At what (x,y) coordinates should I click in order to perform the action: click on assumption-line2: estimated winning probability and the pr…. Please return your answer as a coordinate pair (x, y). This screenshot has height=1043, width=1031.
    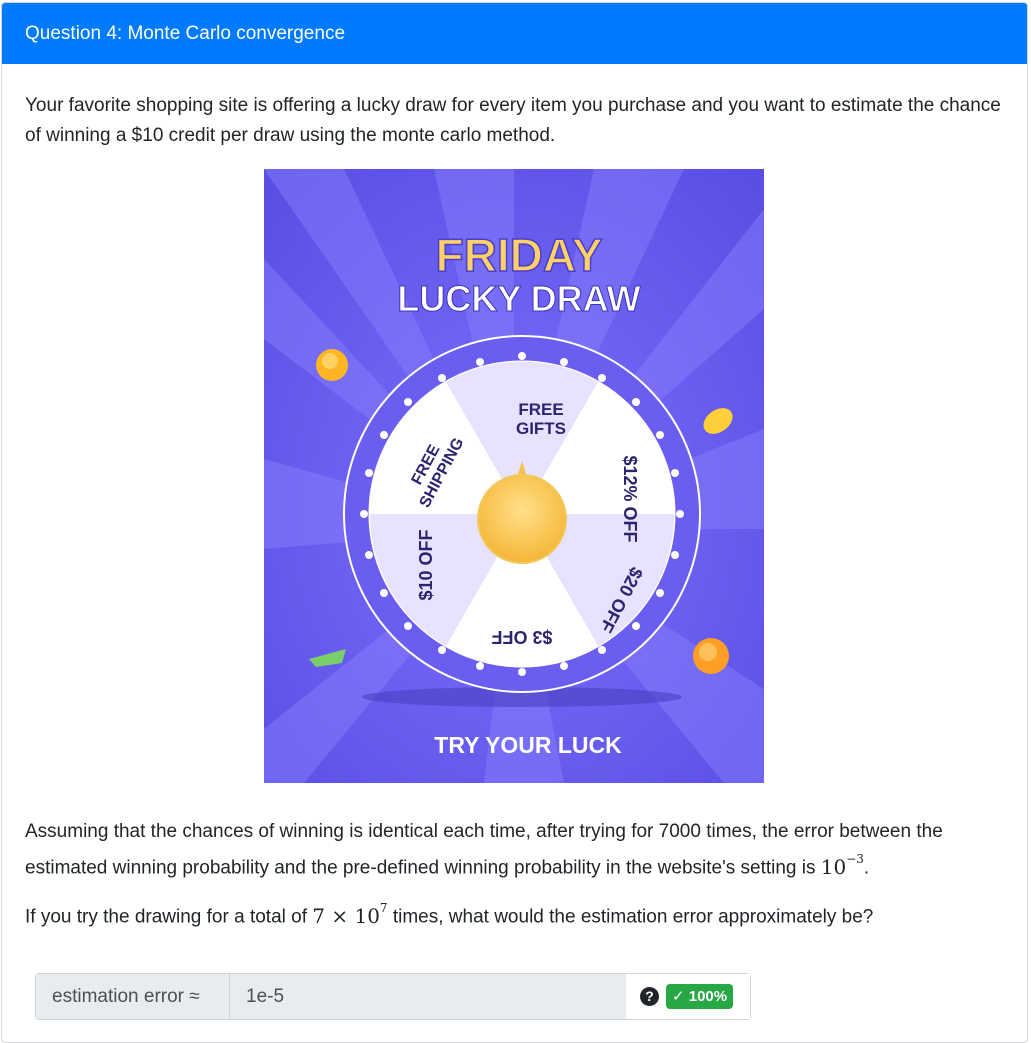
    Looking at the image, I should click on (420, 868).